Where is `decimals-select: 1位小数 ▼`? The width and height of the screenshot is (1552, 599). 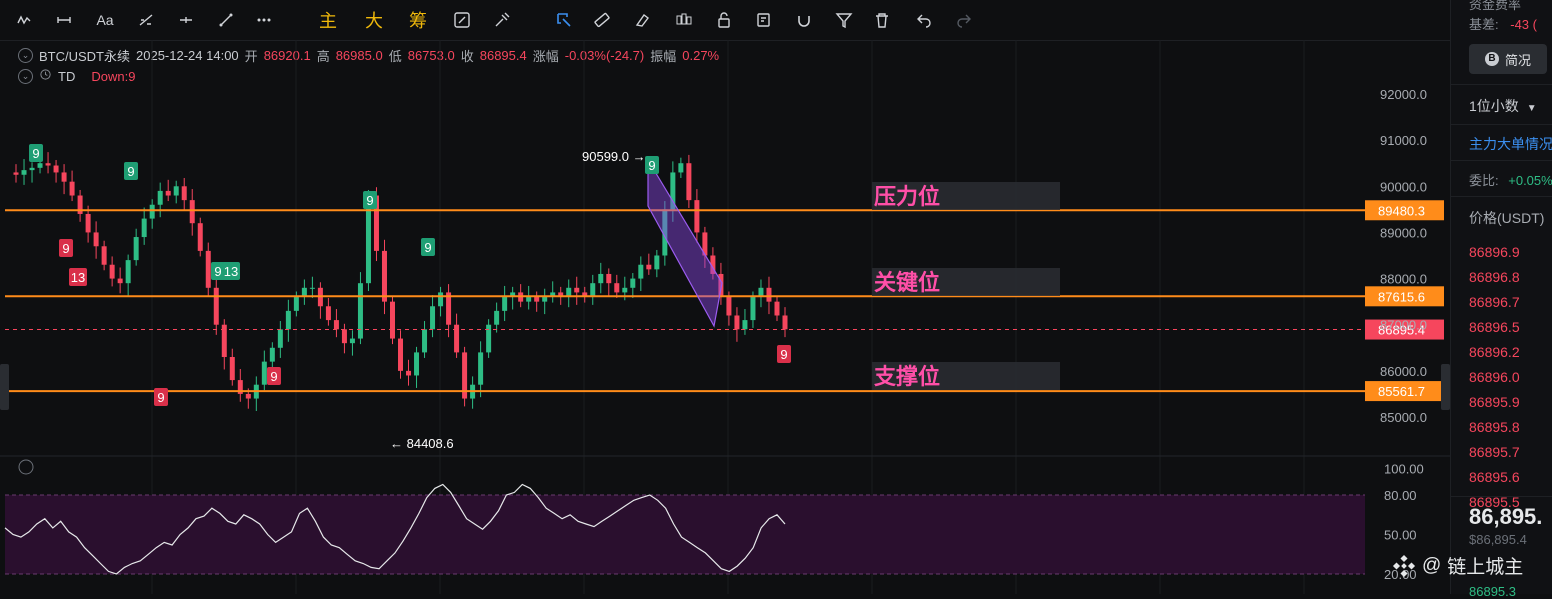
decimals-select: 1位小数 ▼ is located at coordinates (1503, 106).